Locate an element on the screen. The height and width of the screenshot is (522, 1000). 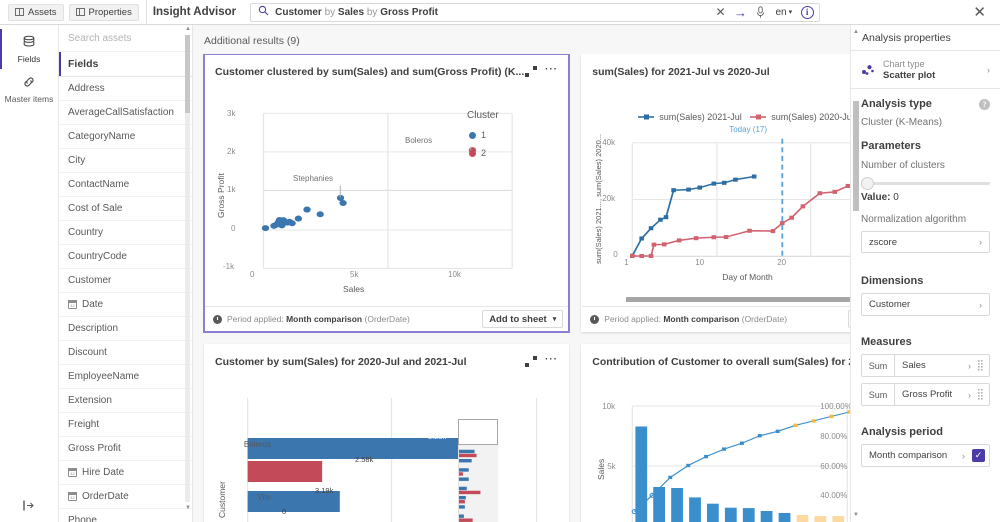
legend-item-2020: sum(Sales) 2020-Jul is located at coordinates (800, 117).